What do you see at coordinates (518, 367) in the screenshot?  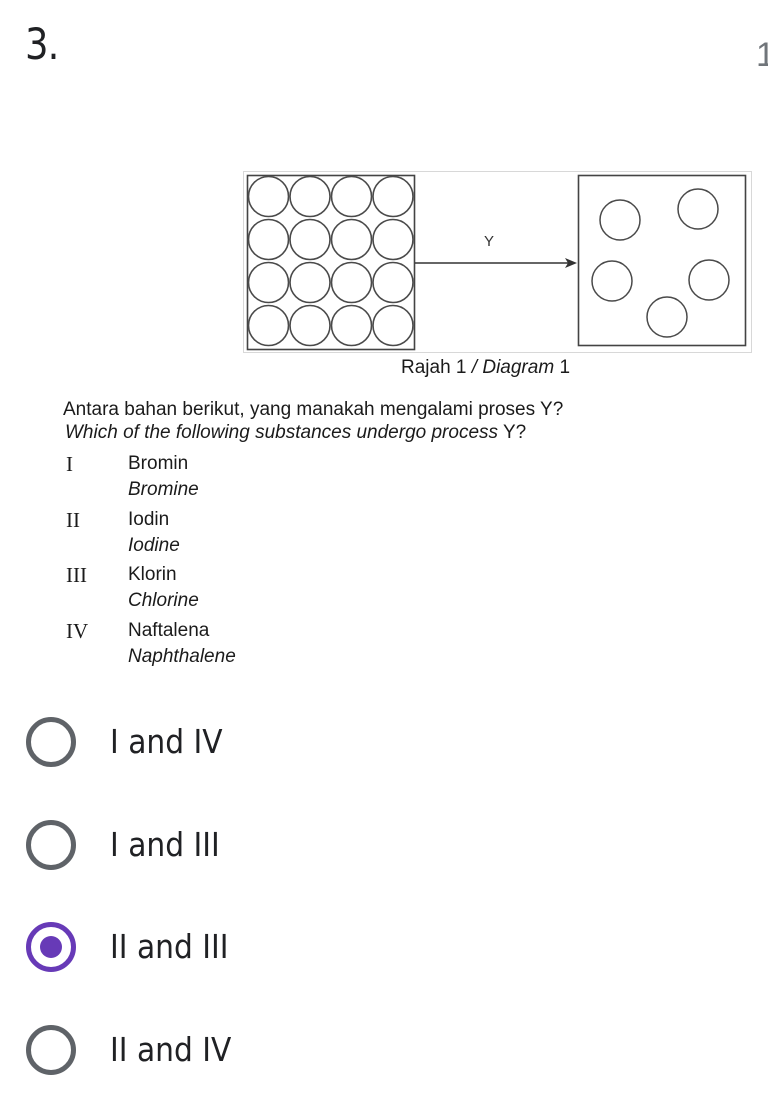 I see `caption-english: Diagram` at bounding box center [518, 367].